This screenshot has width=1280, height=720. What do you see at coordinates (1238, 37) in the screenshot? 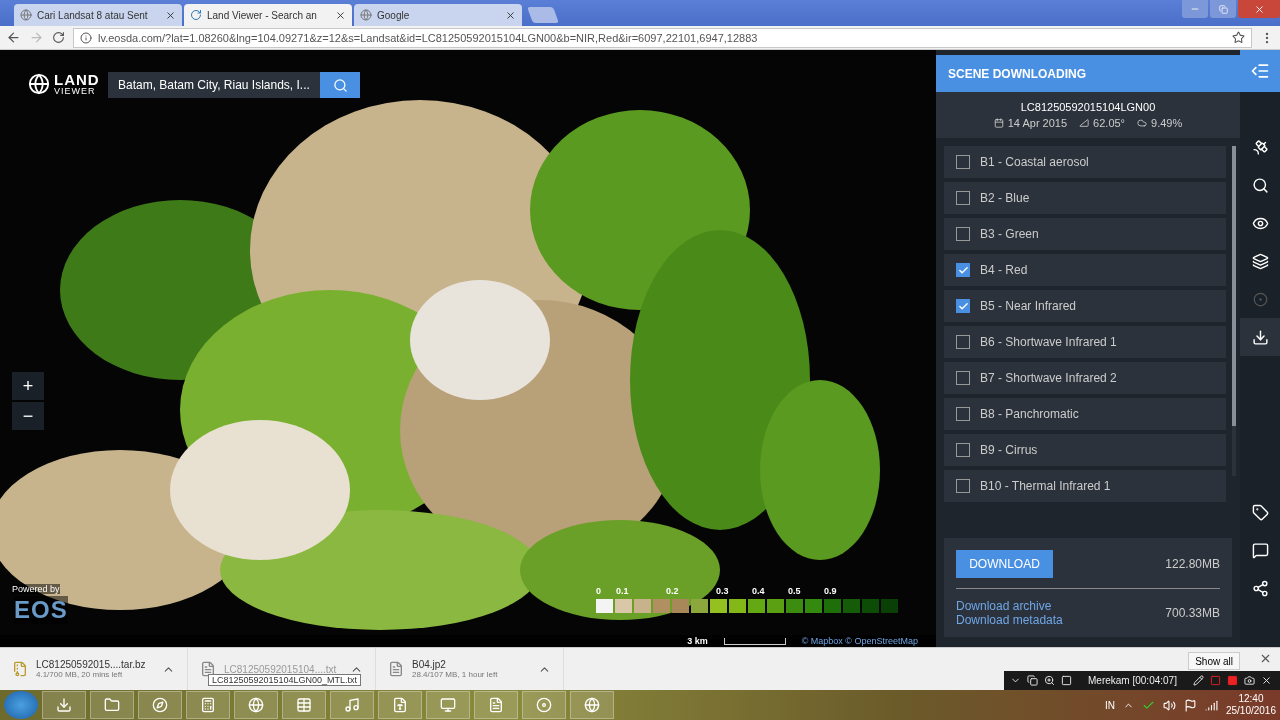
I see `bookmark-star-icon` at bounding box center [1238, 37].